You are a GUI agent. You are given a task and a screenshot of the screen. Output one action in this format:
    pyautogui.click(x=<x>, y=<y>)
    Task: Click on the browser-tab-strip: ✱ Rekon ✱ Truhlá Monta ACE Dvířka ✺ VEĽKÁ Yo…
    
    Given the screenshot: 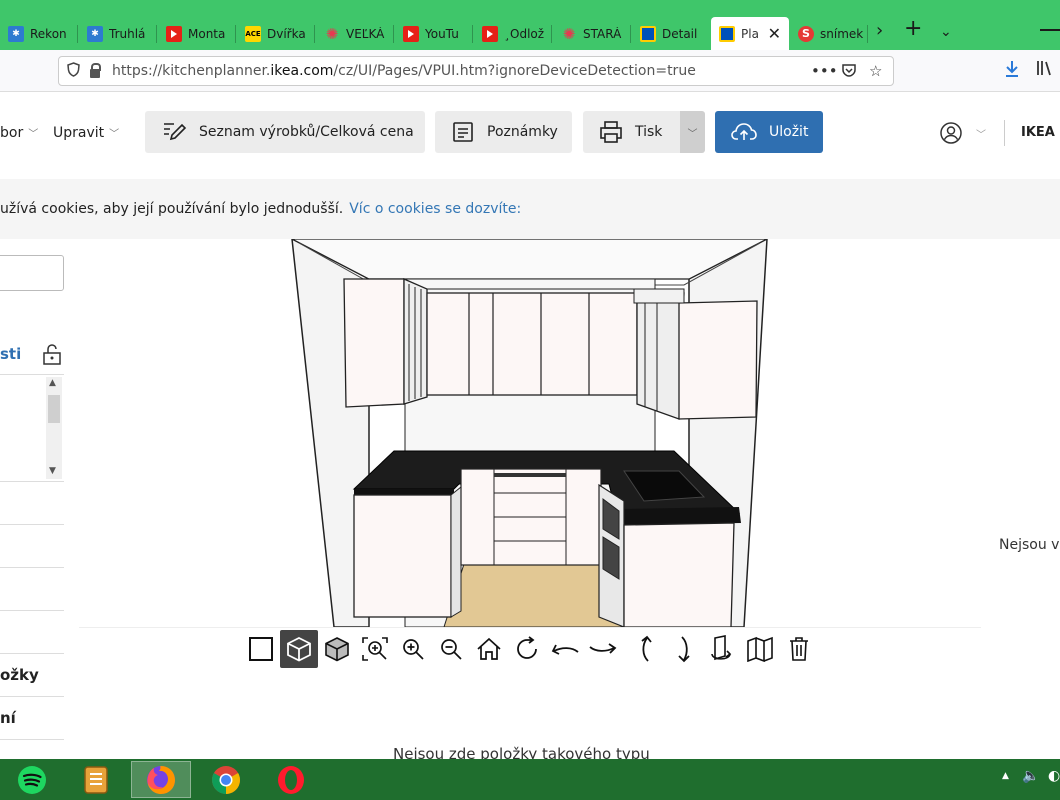 What is the action you would take?
    pyautogui.click(x=530, y=25)
    